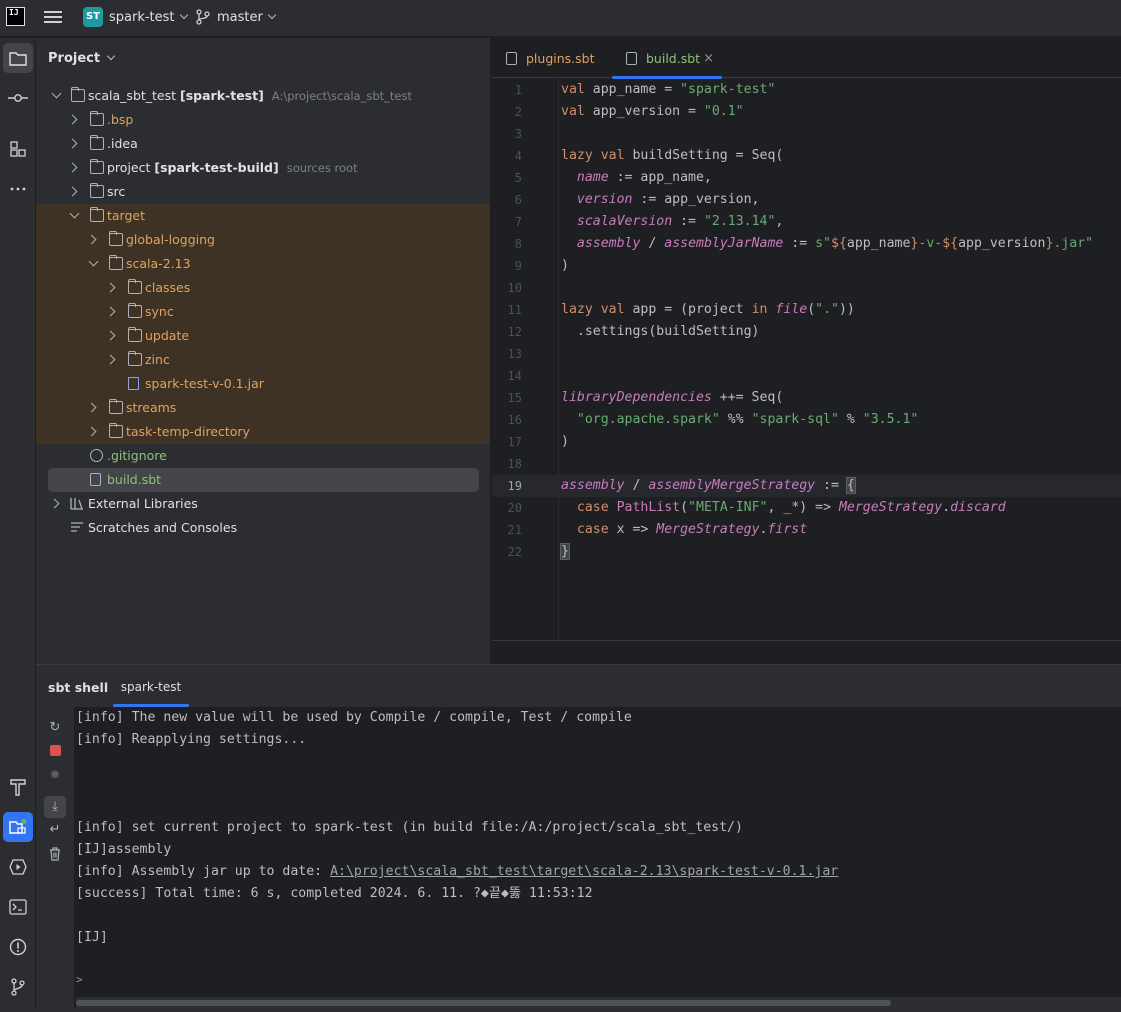 The width and height of the screenshot is (1121, 1012). Describe the element at coordinates (263, 120) in the screenshot. I see `tree-node-bsp: .bsp` at that location.